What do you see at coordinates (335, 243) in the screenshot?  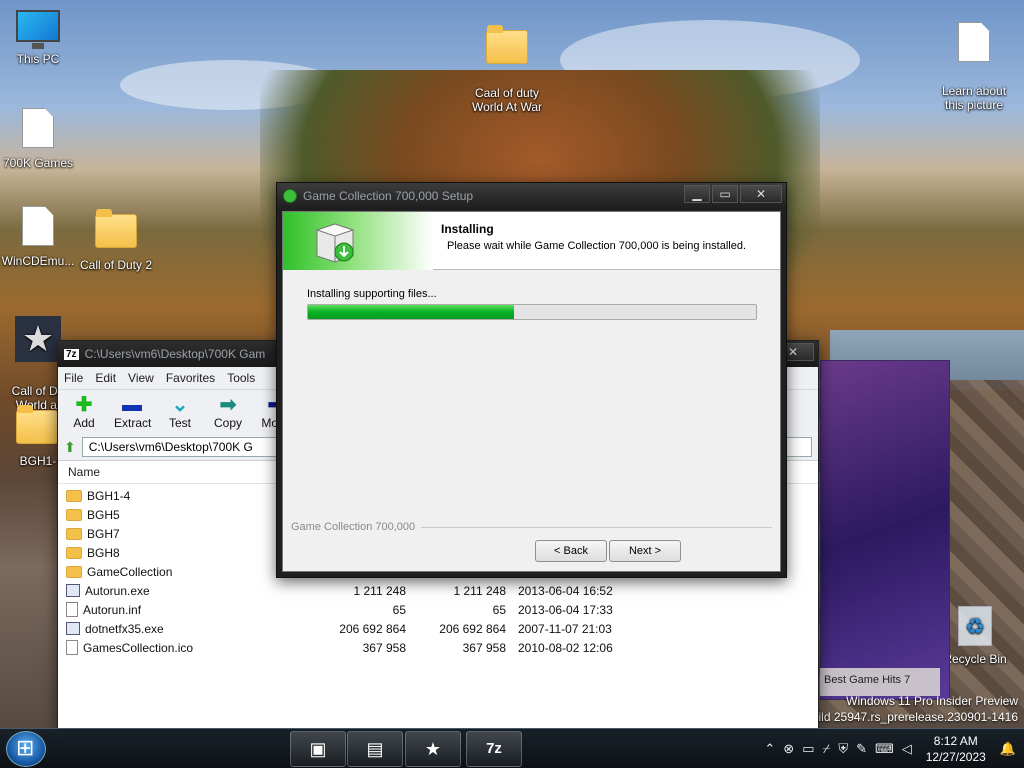 I see `installer-box-icon` at bounding box center [335, 243].